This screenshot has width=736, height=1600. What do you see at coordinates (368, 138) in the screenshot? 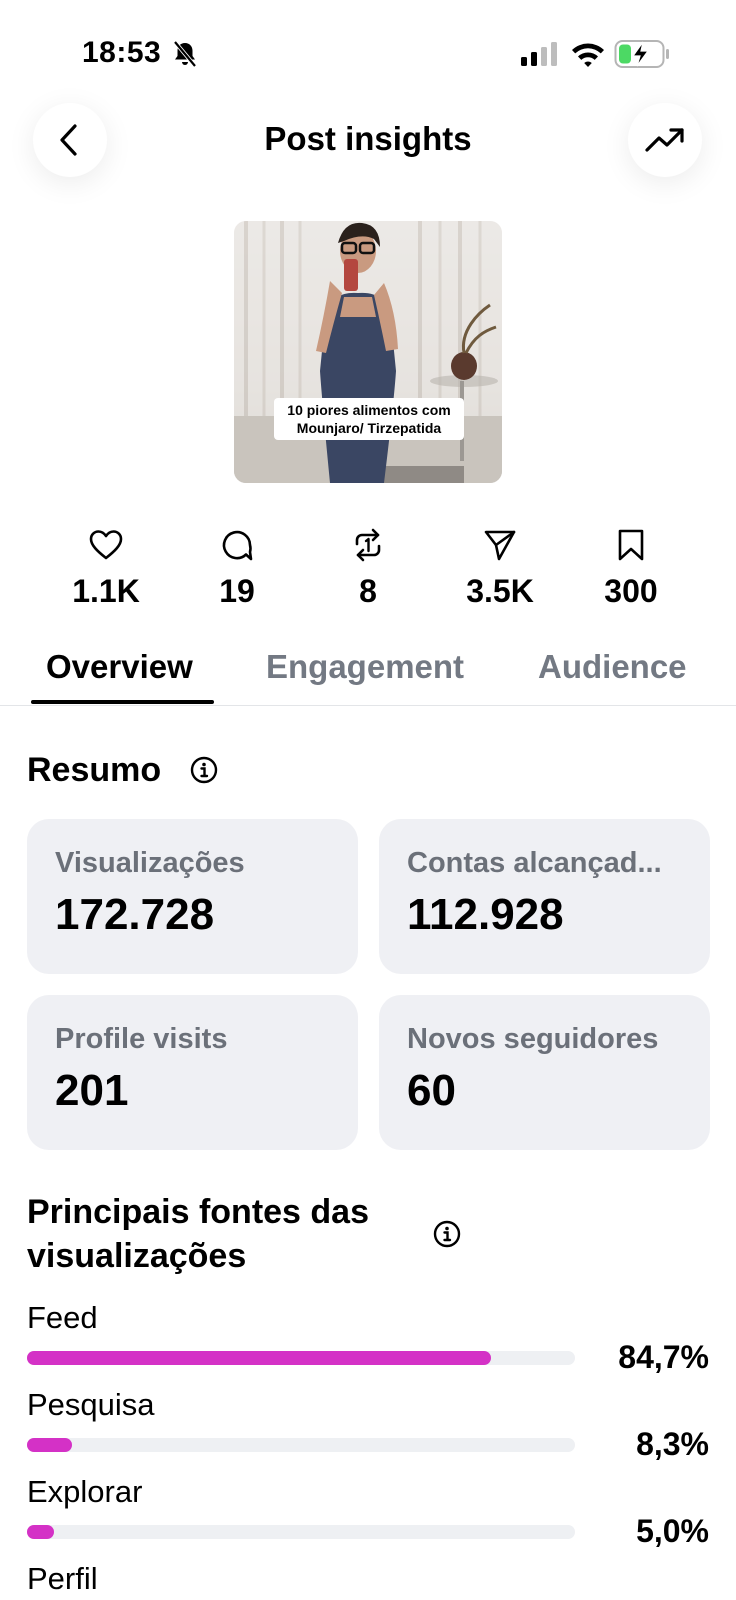
I see `page-title: Post insights` at bounding box center [368, 138].